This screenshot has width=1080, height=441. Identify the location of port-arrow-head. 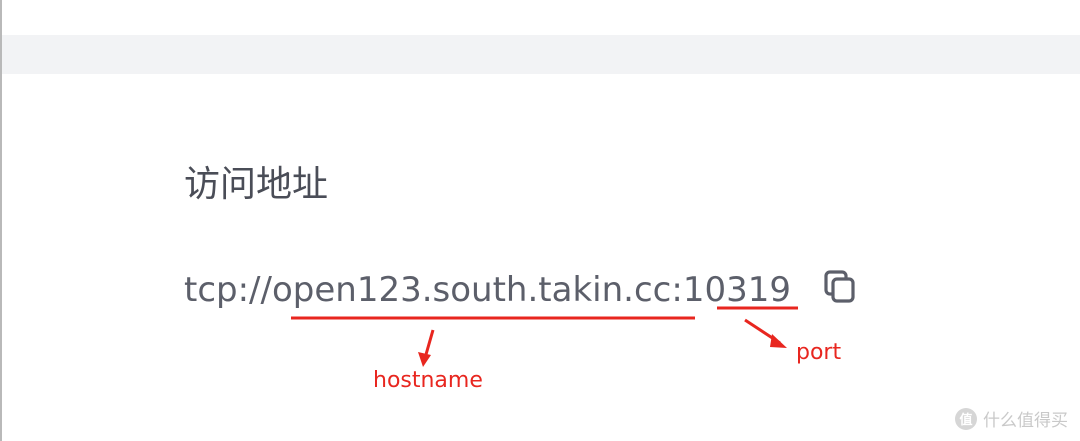
(778, 341).